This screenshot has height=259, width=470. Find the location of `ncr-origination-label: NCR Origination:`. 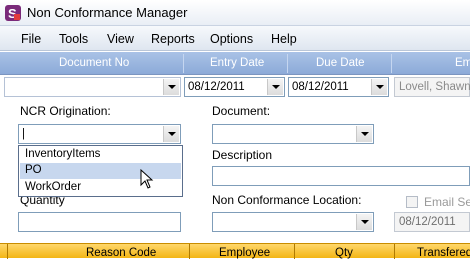

ncr-origination-label: NCR Origination: is located at coordinates (65, 111).